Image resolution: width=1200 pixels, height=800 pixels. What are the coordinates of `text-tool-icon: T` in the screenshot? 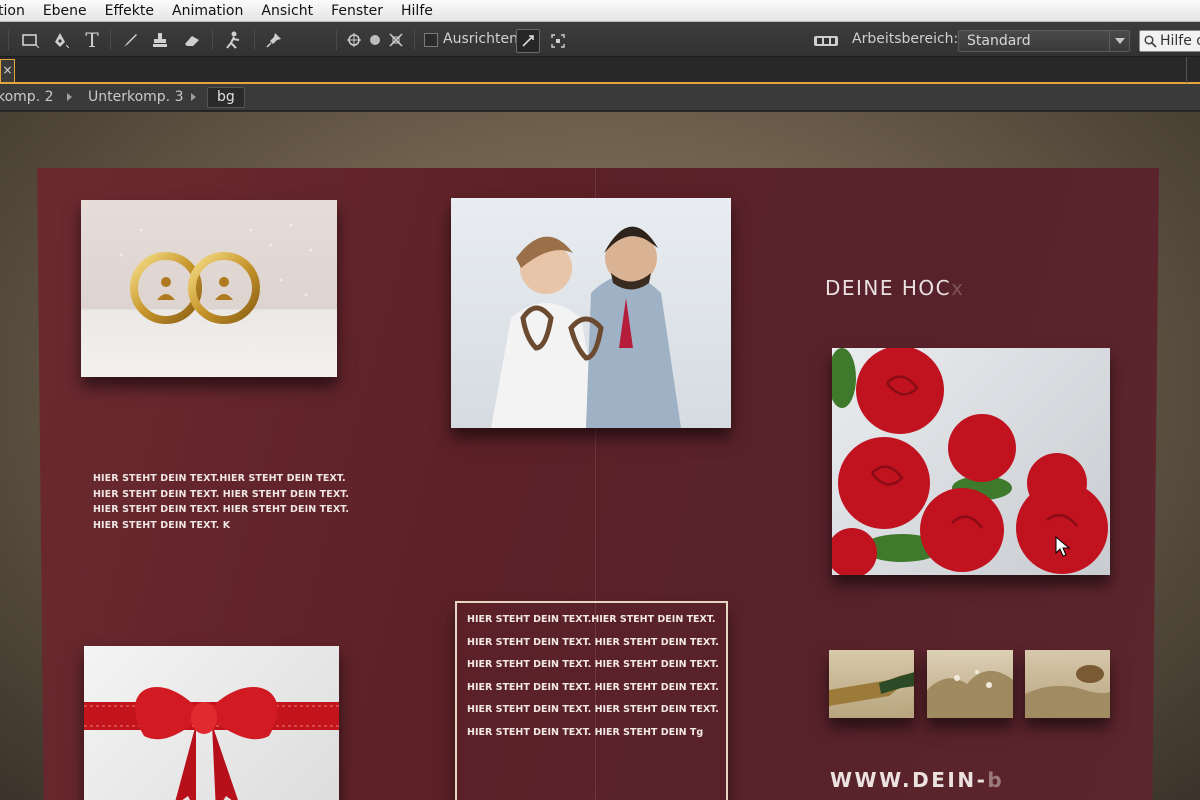 It's located at (92, 40).